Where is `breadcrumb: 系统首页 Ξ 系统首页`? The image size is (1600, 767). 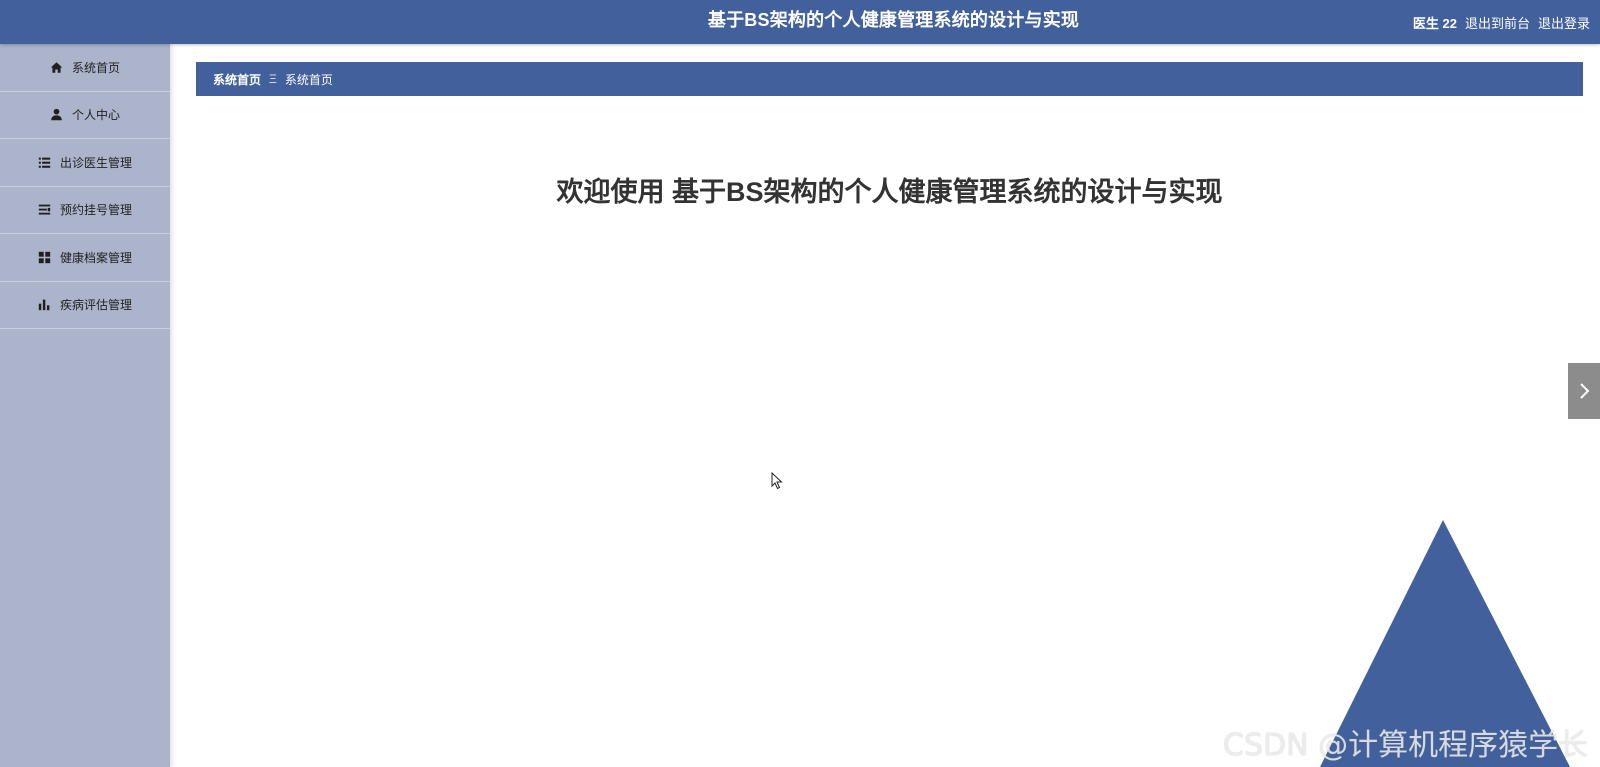
breadcrumb: 系统首页 Ξ 系统首页 is located at coordinates (889, 79).